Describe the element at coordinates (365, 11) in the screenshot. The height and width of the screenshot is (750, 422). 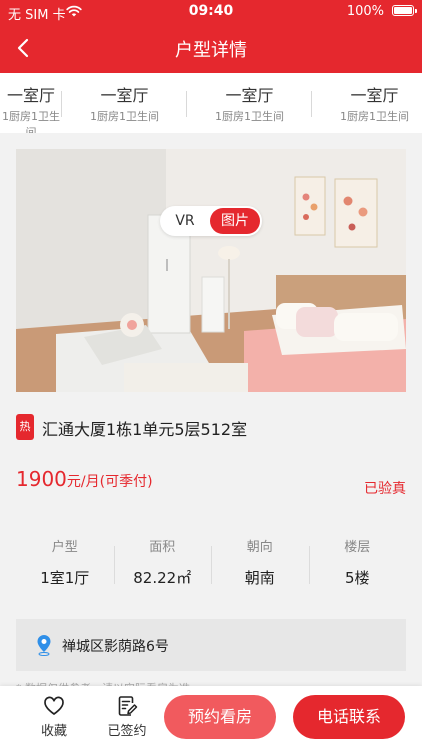
I see `battery-percent: 100%` at that location.